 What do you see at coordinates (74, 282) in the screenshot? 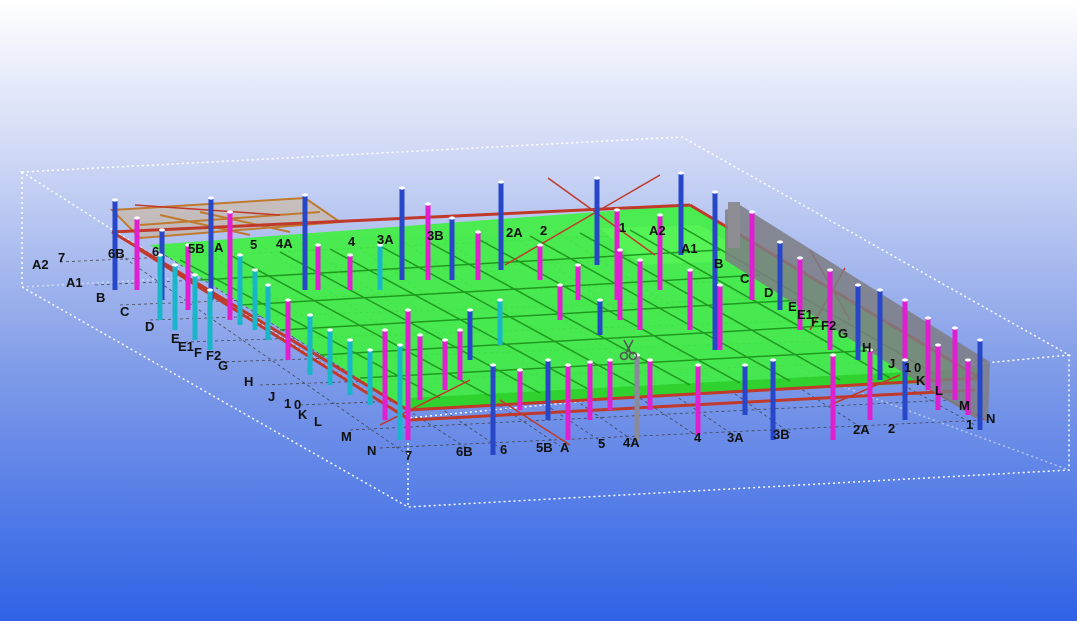
I see `grid-label: A1` at bounding box center [74, 282].